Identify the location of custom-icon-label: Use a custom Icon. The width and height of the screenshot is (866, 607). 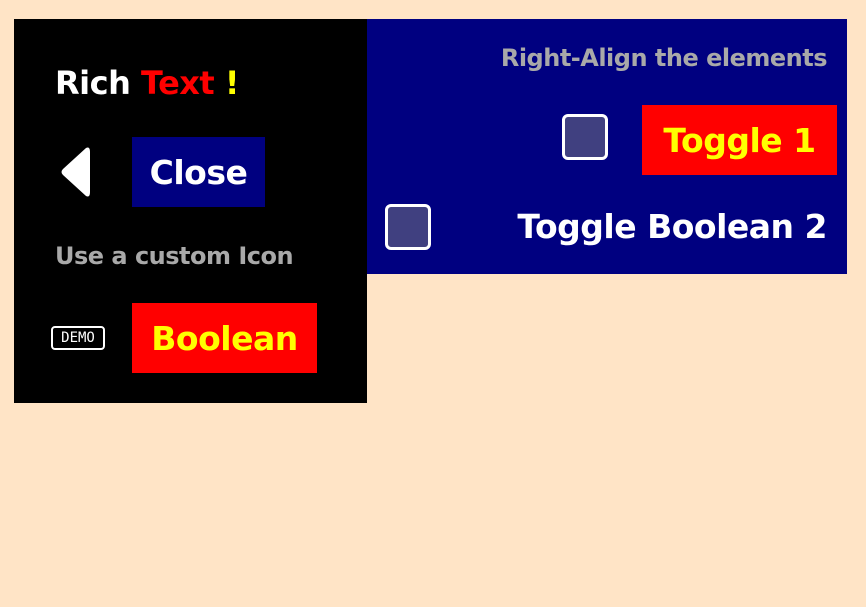
(174, 256).